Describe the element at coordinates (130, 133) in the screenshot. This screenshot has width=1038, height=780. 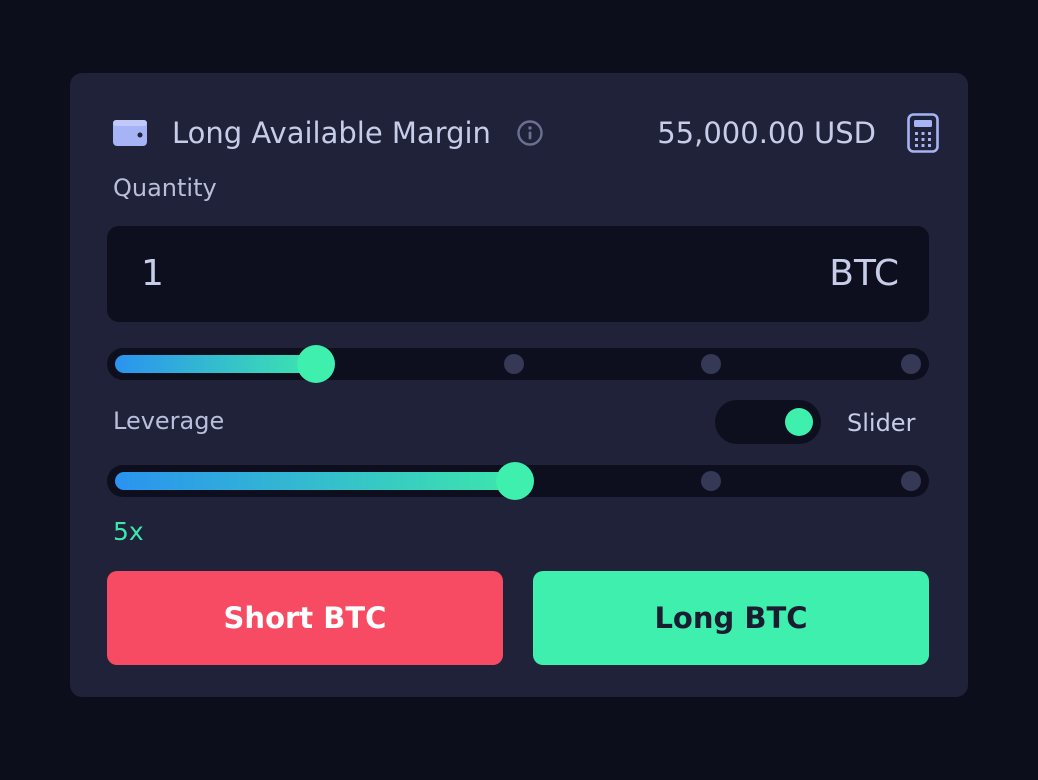
I see `wallet-icon` at that location.